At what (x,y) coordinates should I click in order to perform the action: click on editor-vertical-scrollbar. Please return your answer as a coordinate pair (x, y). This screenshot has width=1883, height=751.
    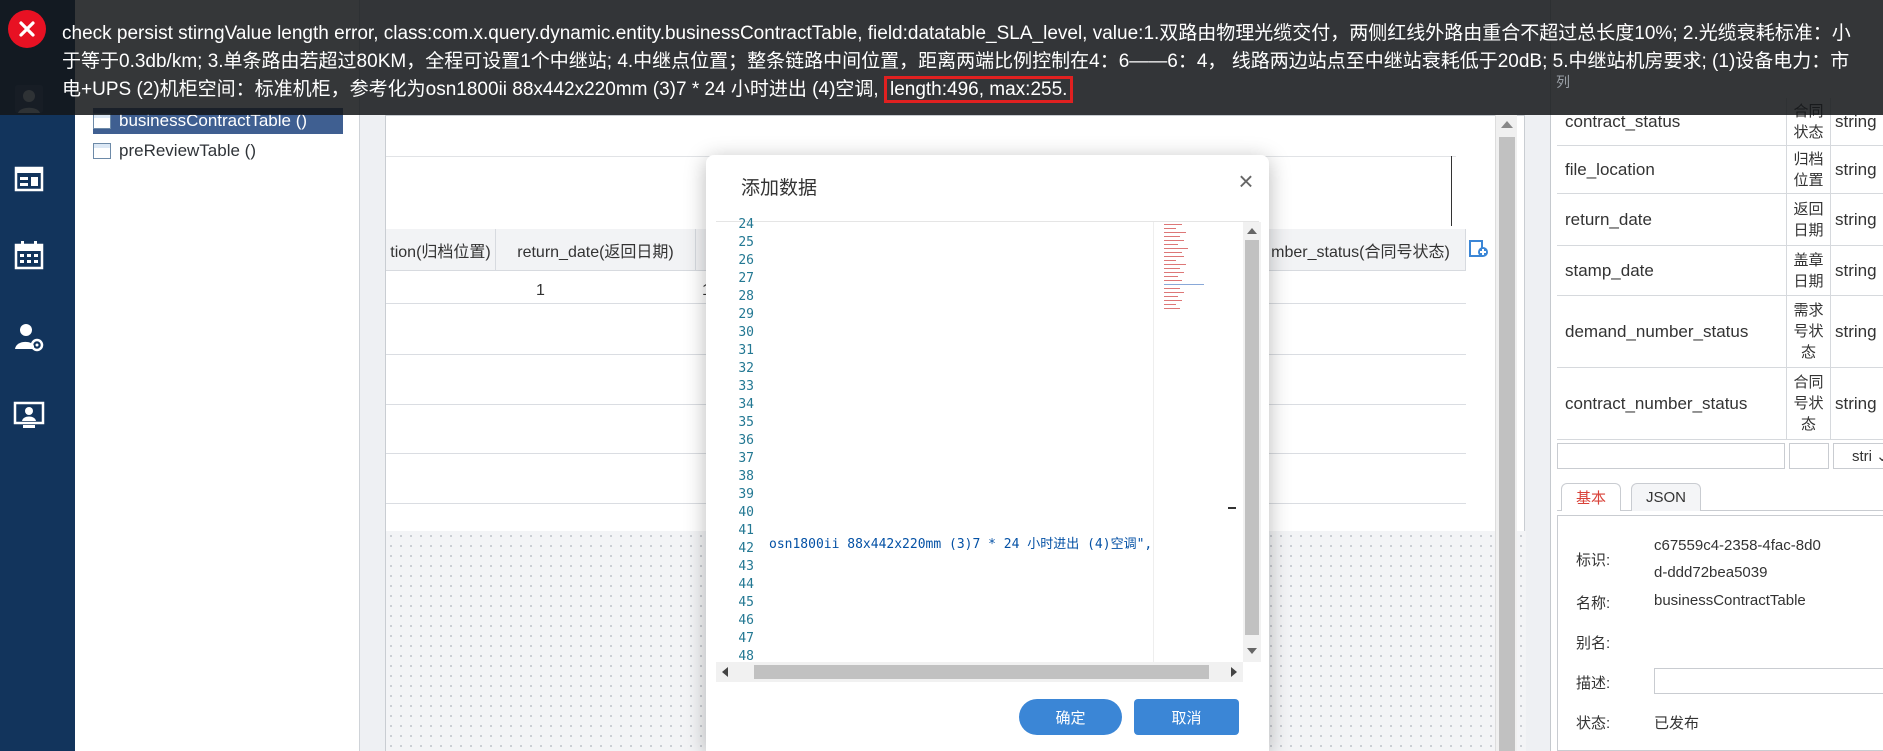
    Looking at the image, I should click on (1252, 442).